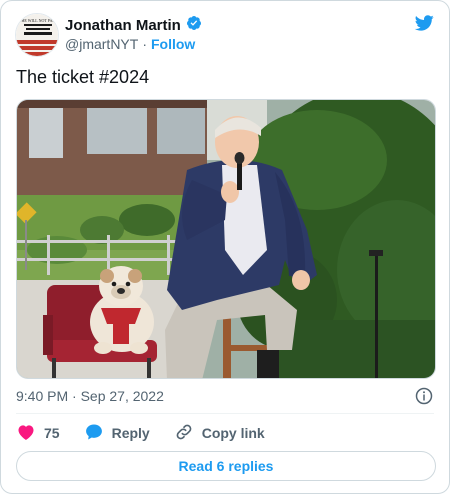  Describe the element at coordinates (52, 433) in the screenshot. I see `like-count: 75` at that location.